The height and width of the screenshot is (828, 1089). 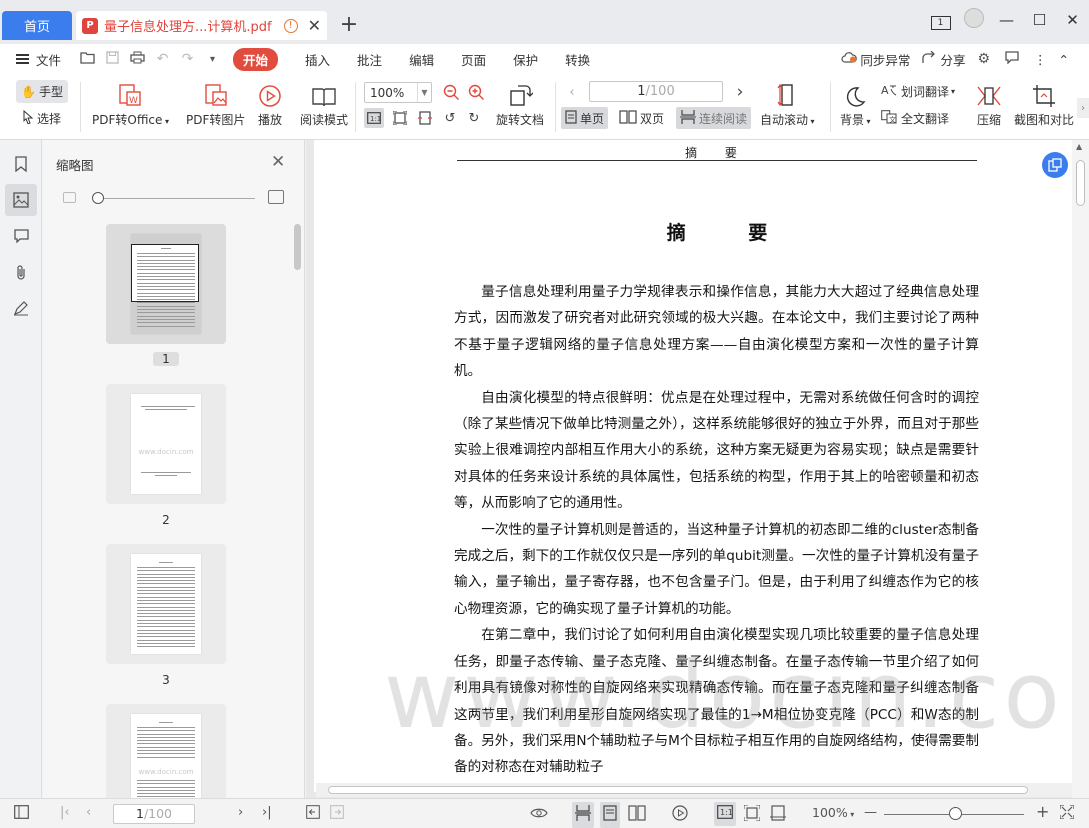 What do you see at coordinates (610, 815) in the screenshot?
I see `single-view-icon` at bounding box center [610, 815].